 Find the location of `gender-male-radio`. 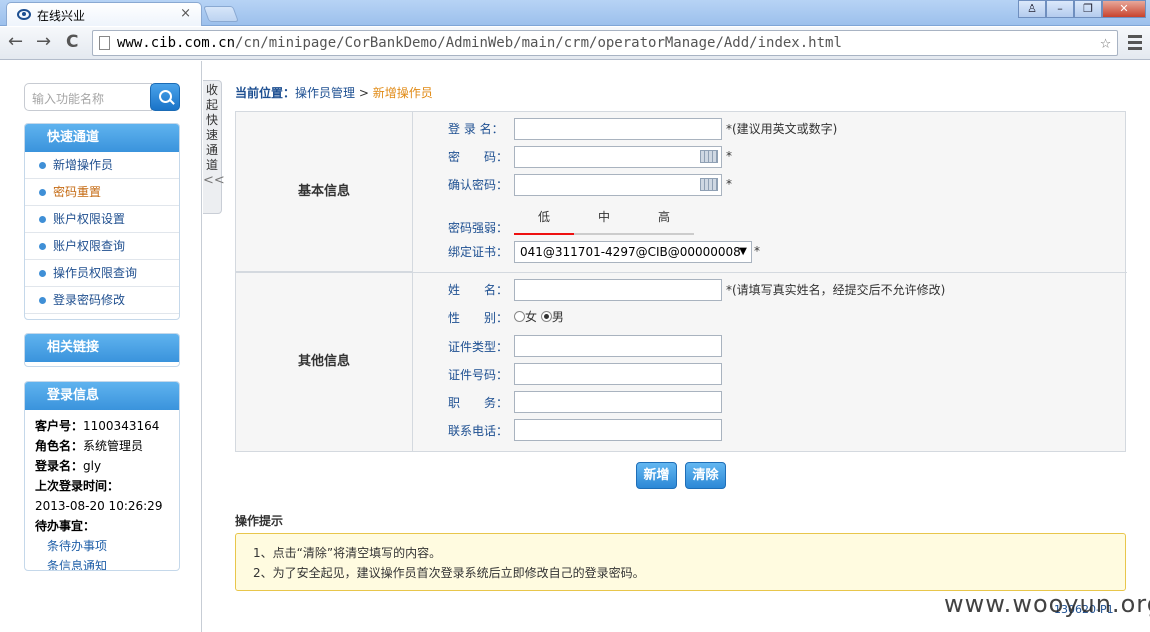

gender-male-radio is located at coordinates (546, 316).